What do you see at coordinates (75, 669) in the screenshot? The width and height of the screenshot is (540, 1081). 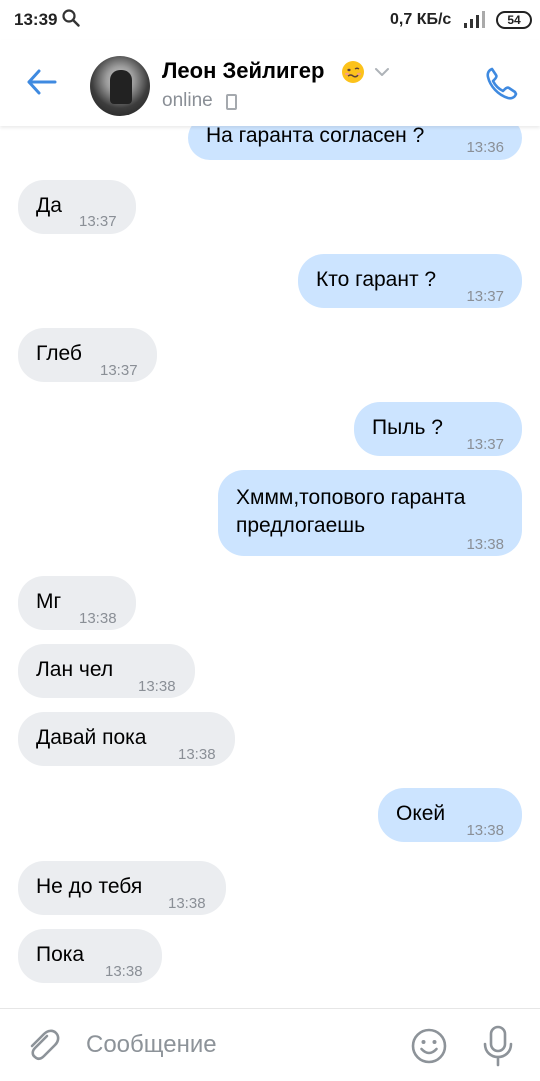 I see `message-text: Лан чел` at bounding box center [75, 669].